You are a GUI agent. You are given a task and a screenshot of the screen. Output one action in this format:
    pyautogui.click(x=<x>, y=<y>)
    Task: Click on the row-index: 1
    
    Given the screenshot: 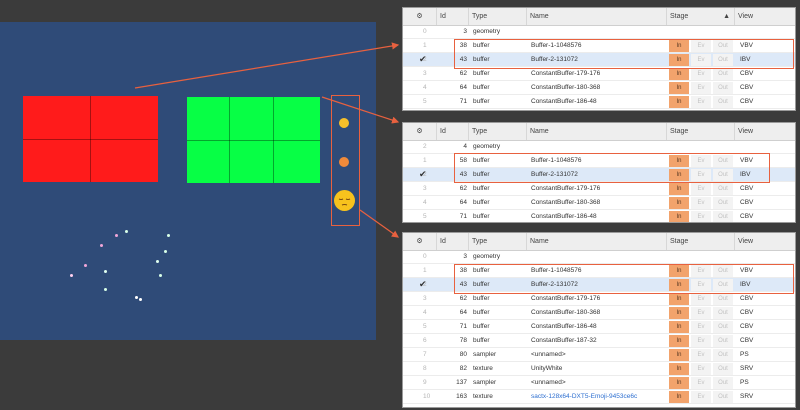 What is the action you would take?
    pyautogui.click(x=425, y=160)
    